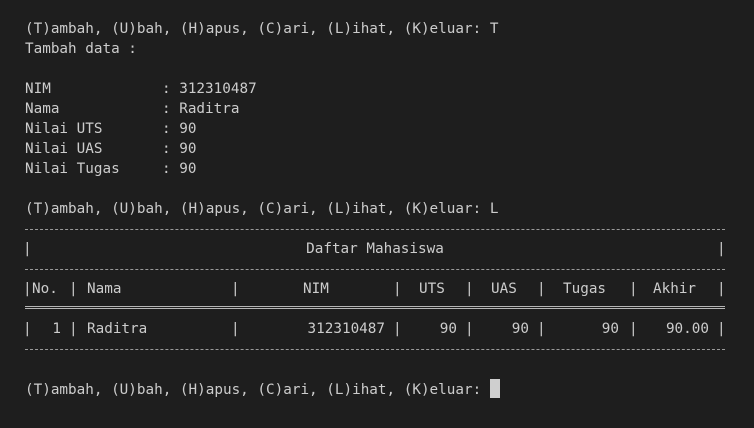 This screenshot has height=428, width=754. Describe the element at coordinates (504, 289) in the screenshot. I see `column-header-uas: UAS` at that location.